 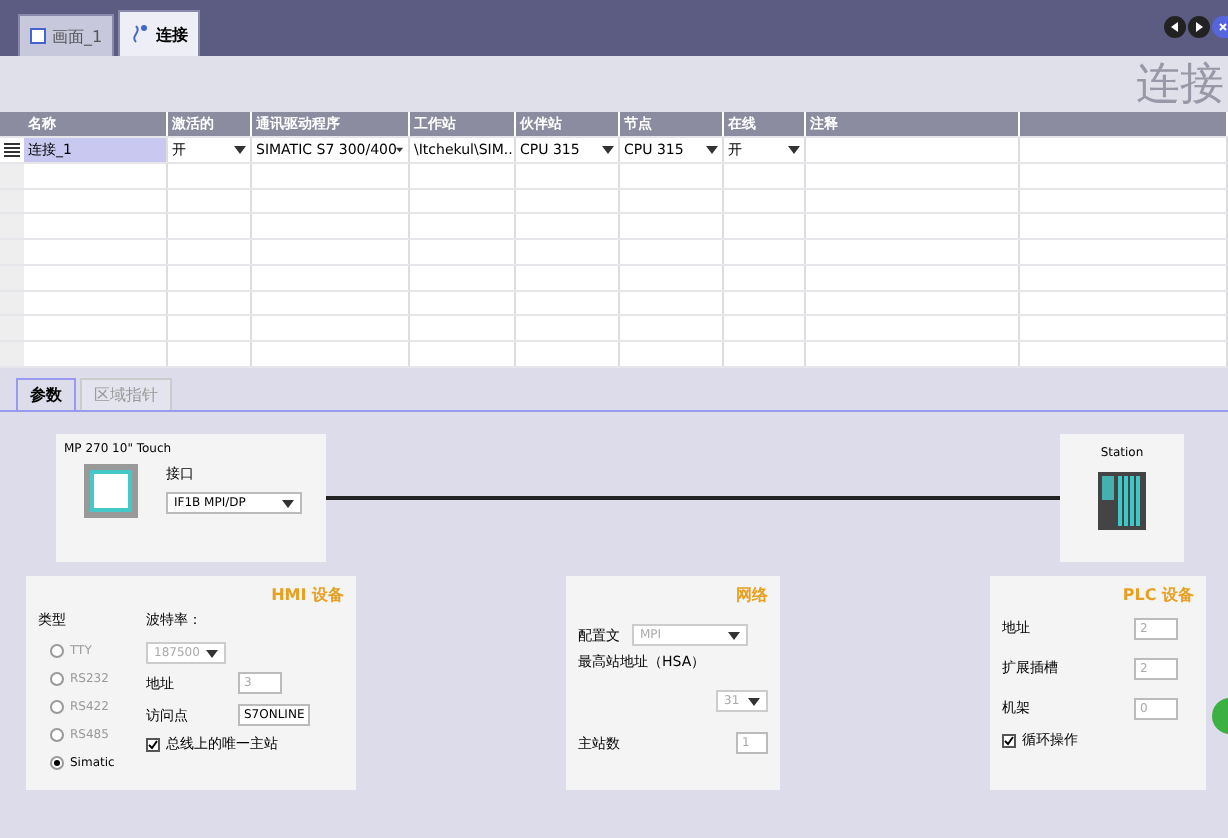 What do you see at coordinates (1175, 27) in the screenshot?
I see `previous-icon` at bounding box center [1175, 27].